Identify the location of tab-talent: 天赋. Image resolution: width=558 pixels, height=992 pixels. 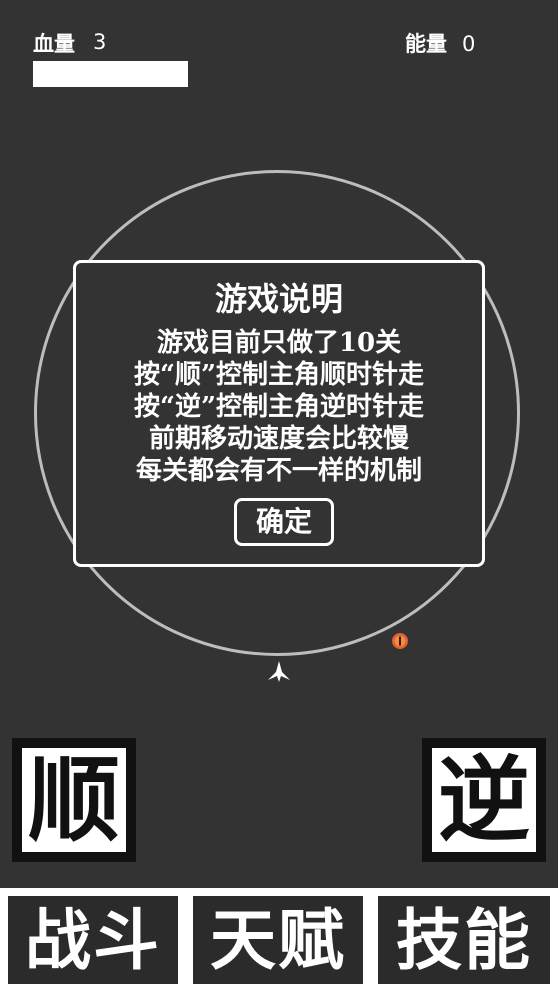
(278, 940).